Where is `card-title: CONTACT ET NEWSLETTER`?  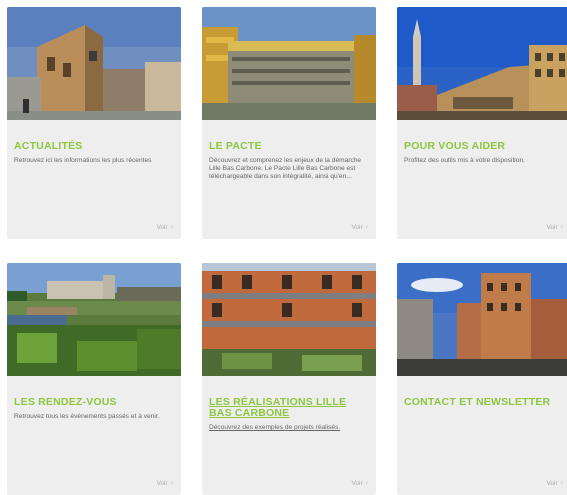 card-title: CONTACT ET NEWSLETTER is located at coordinates (484, 402).